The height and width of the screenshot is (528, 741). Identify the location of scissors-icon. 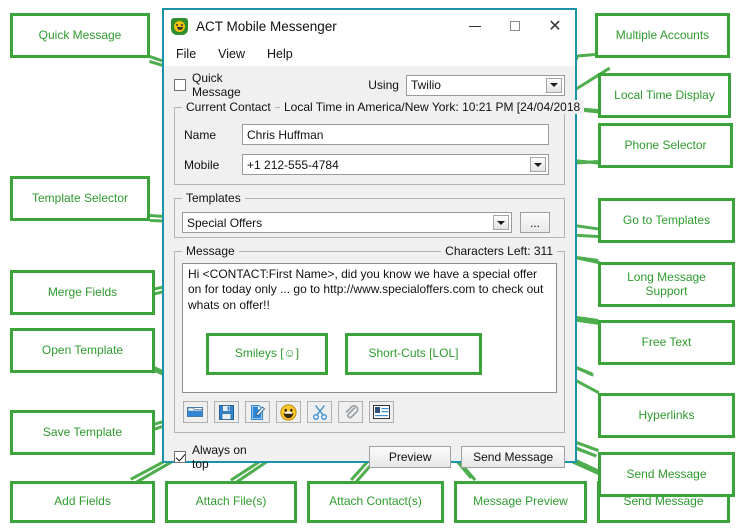
(319, 412).